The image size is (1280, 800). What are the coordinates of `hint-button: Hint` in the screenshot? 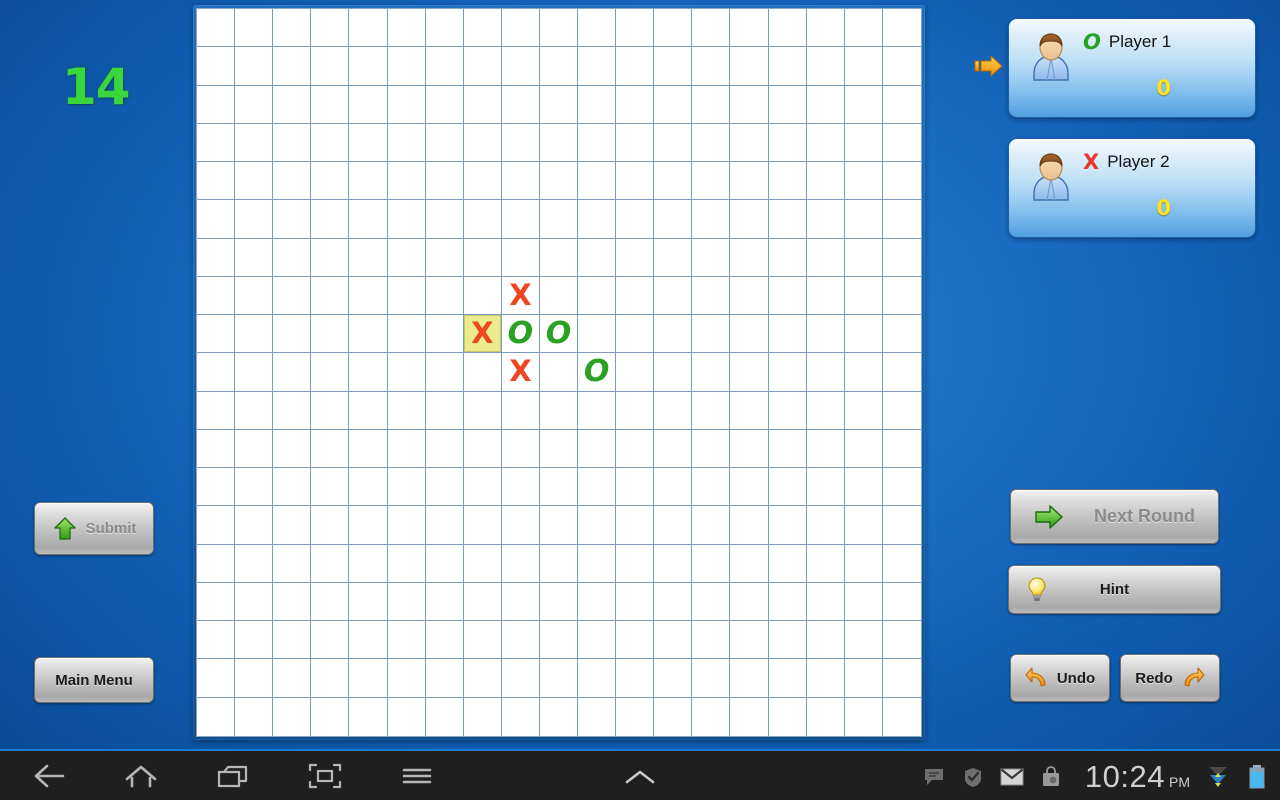 It's located at (1114, 589).